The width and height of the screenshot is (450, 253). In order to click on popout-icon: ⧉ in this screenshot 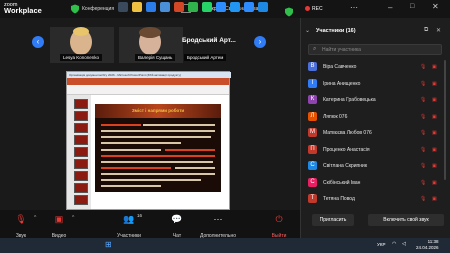, I will do `click(426, 30)`.